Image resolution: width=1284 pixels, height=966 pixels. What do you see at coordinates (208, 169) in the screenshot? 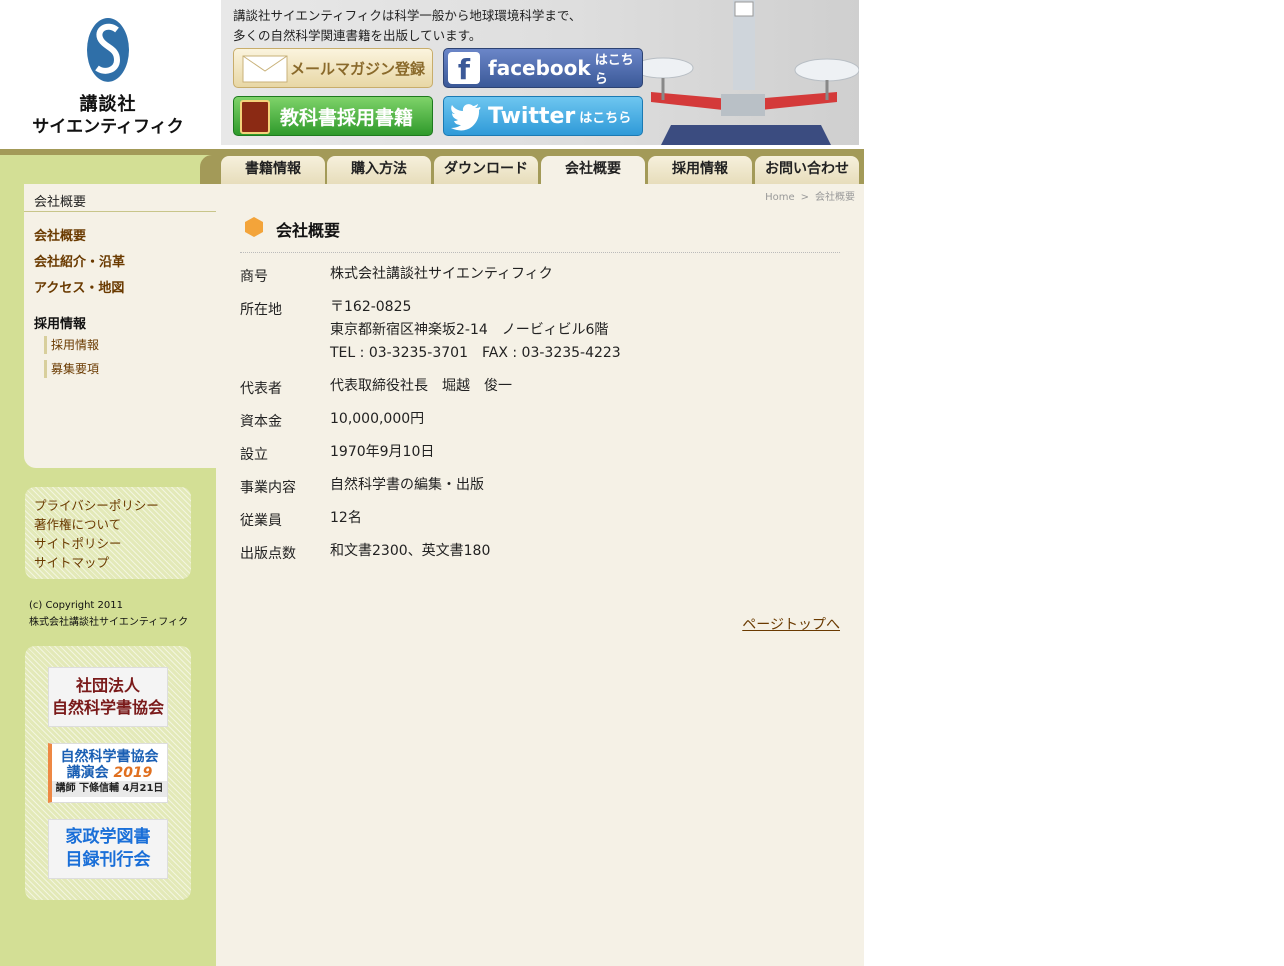
I see `nav-corner` at bounding box center [208, 169].